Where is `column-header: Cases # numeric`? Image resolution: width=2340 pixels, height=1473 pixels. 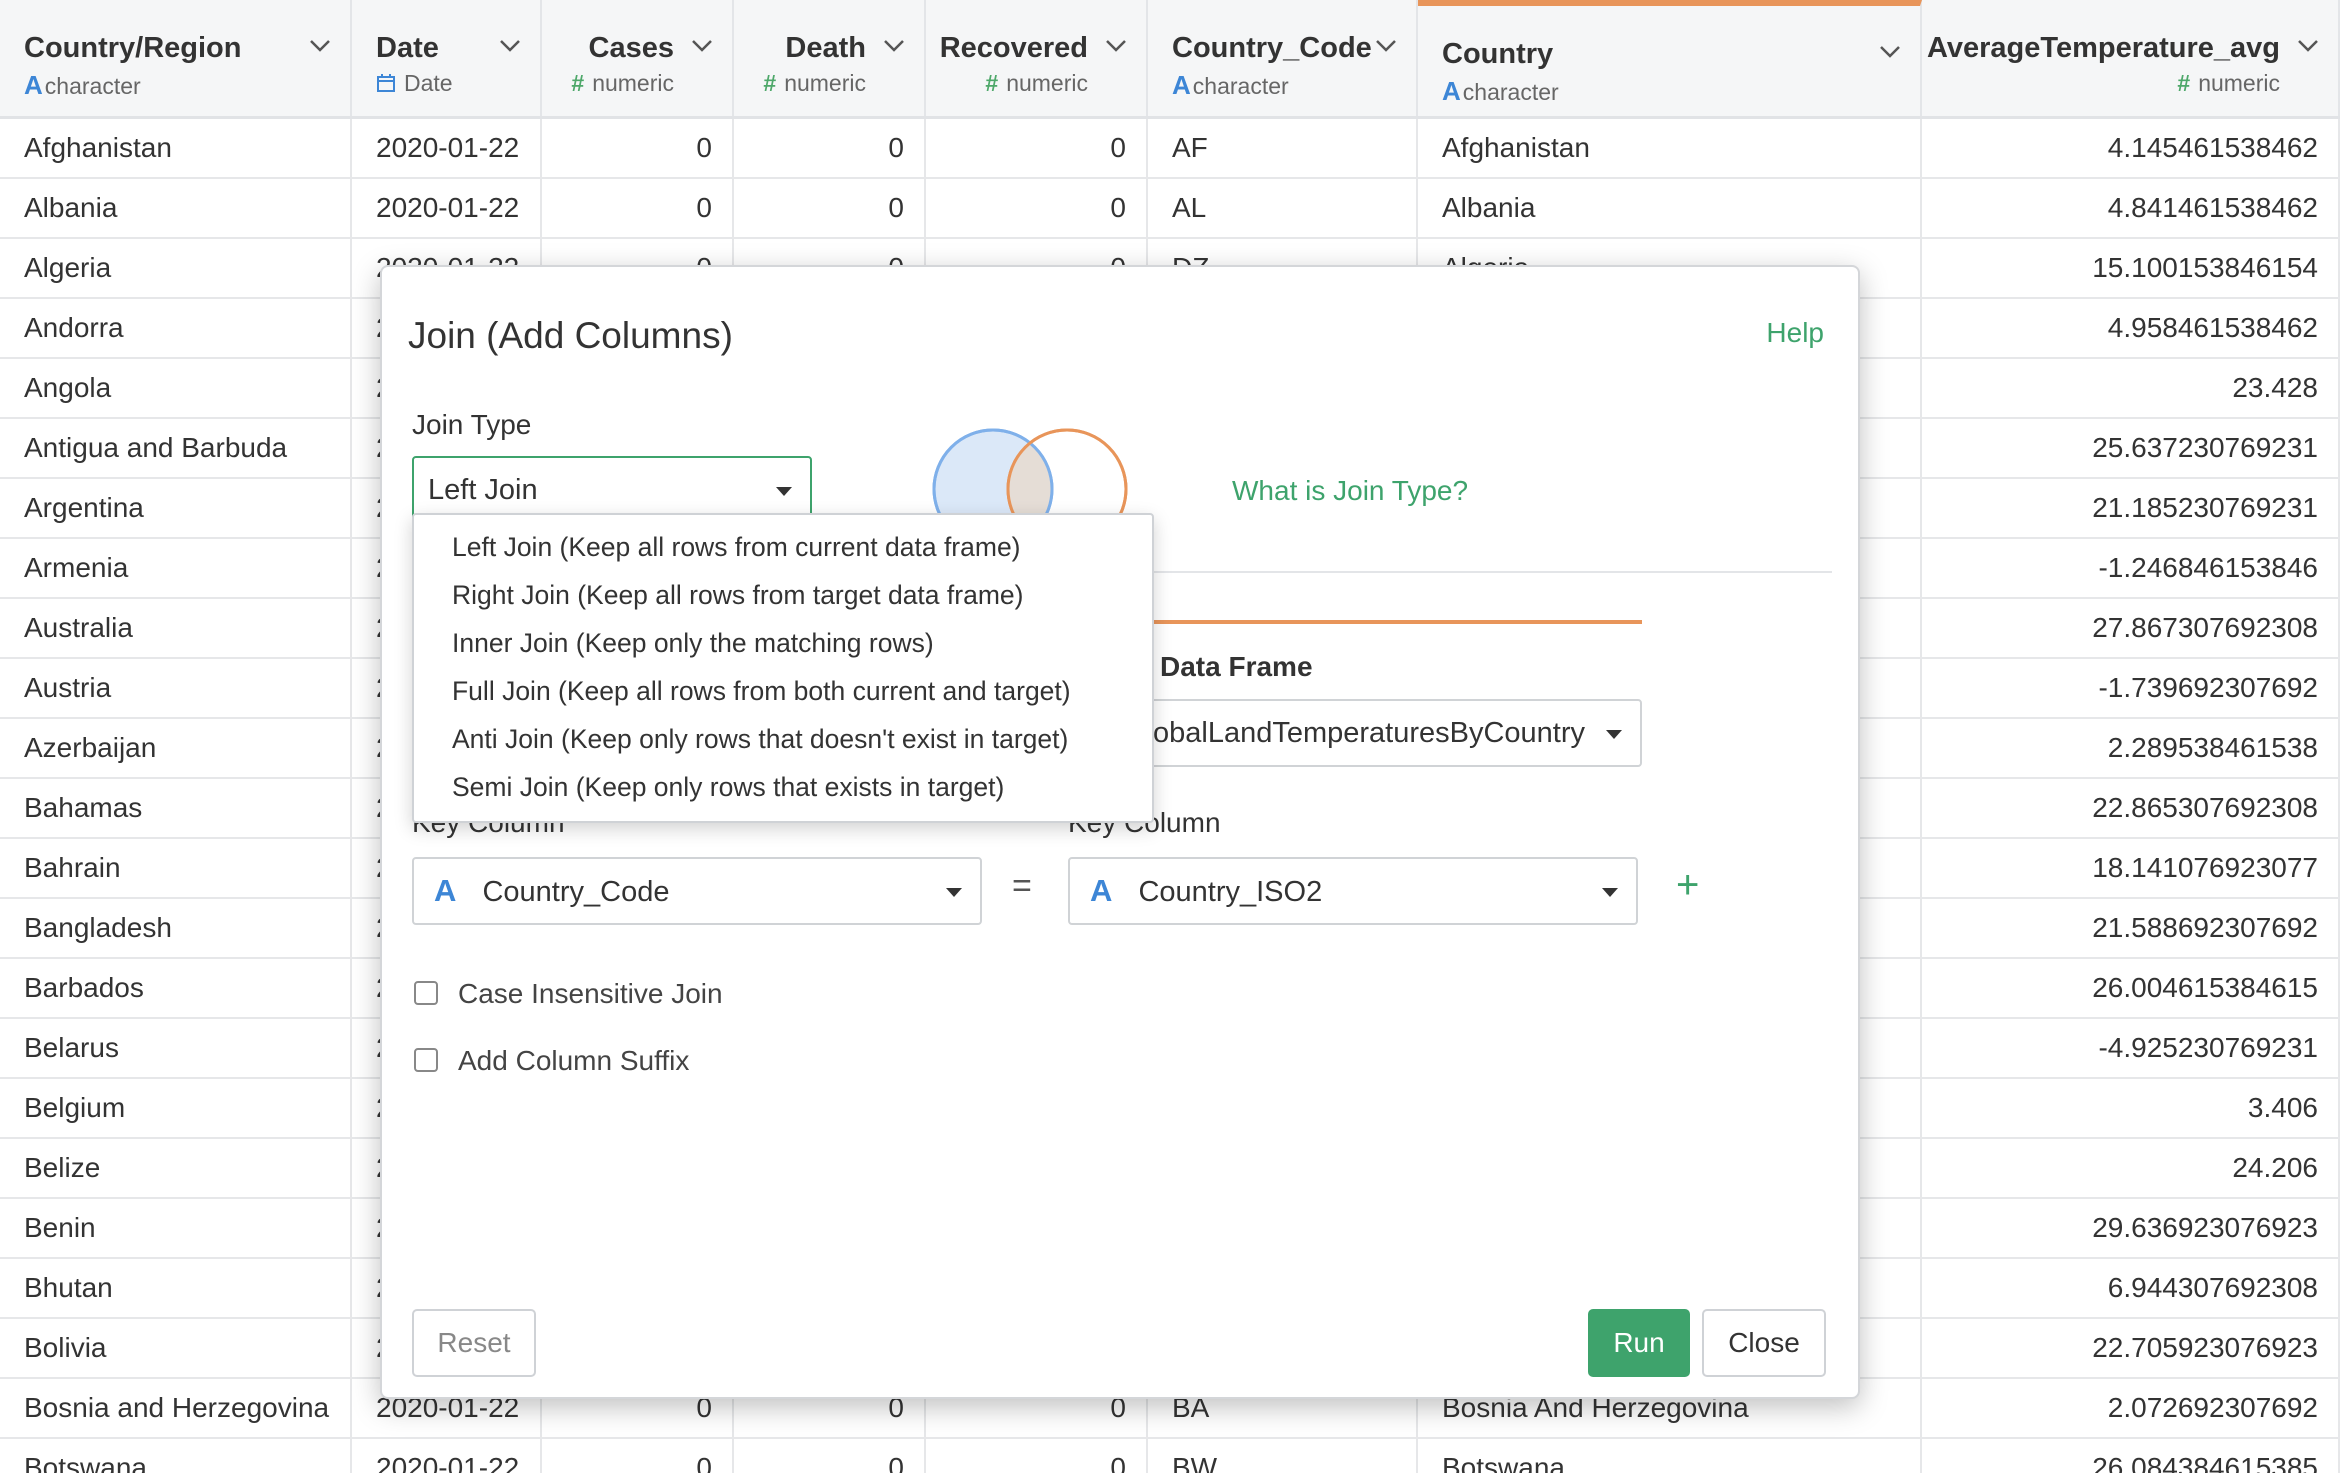 column-header: Cases # numeric is located at coordinates (638, 58).